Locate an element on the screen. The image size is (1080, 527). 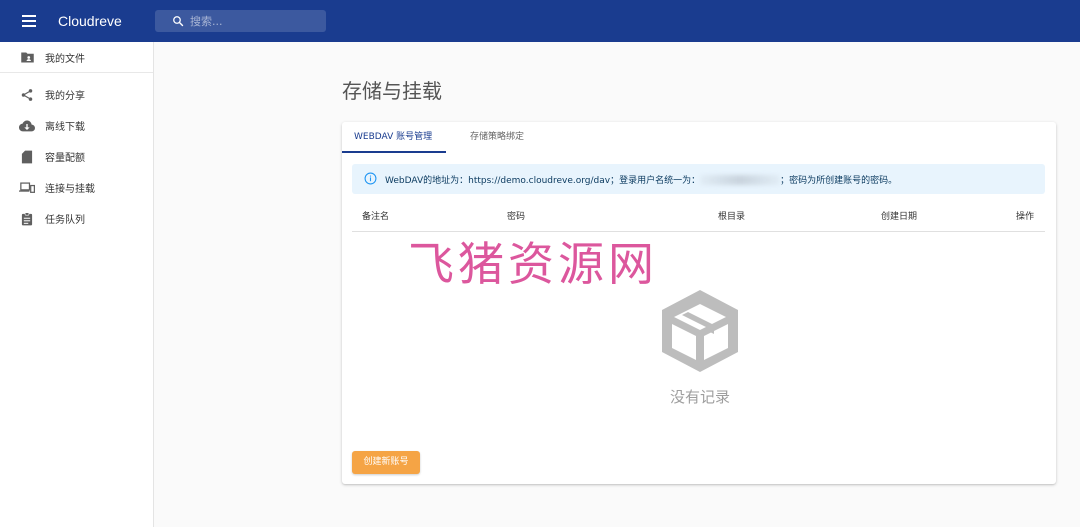
share-icon is located at coordinates (27, 95).